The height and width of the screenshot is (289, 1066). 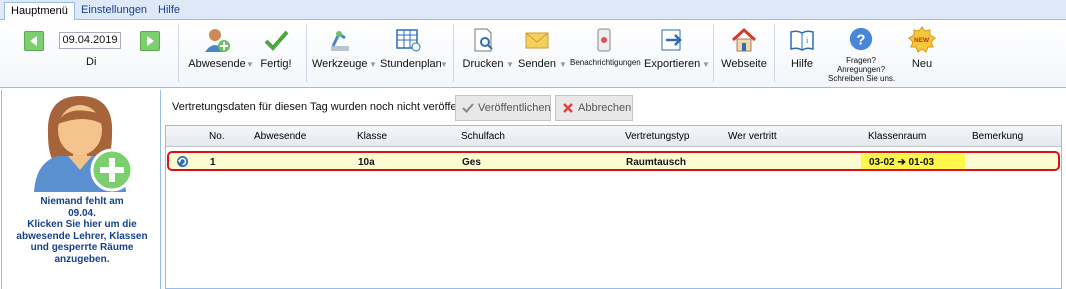 What do you see at coordinates (514, 108) in the screenshot?
I see `publish-label: Veröffentlichen` at bounding box center [514, 108].